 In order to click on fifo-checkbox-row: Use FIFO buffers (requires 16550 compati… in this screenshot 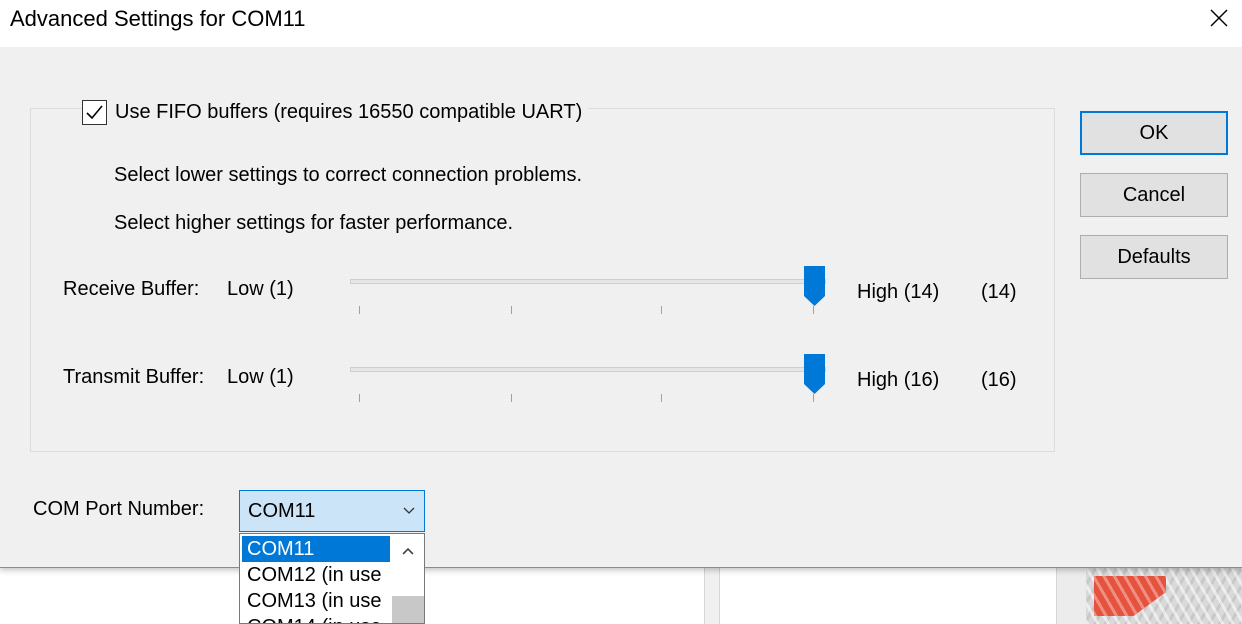, I will do `click(335, 112)`.